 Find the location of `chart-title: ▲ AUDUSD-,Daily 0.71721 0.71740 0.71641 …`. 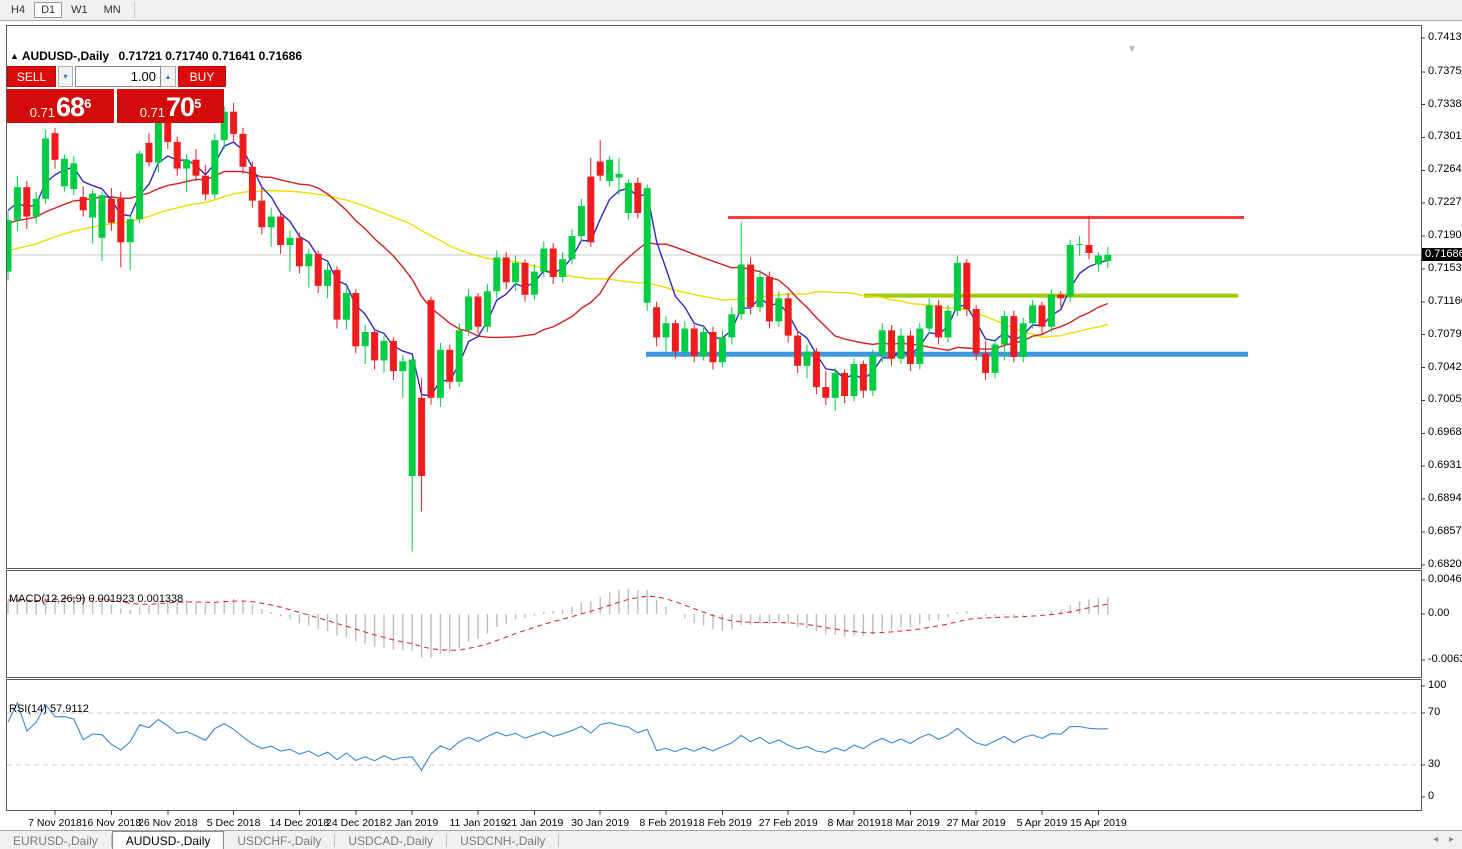

chart-title: ▲ AUDUSD-,Daily 0.71721 0.71740 0.71641 … is located at coordinates (156, 56).